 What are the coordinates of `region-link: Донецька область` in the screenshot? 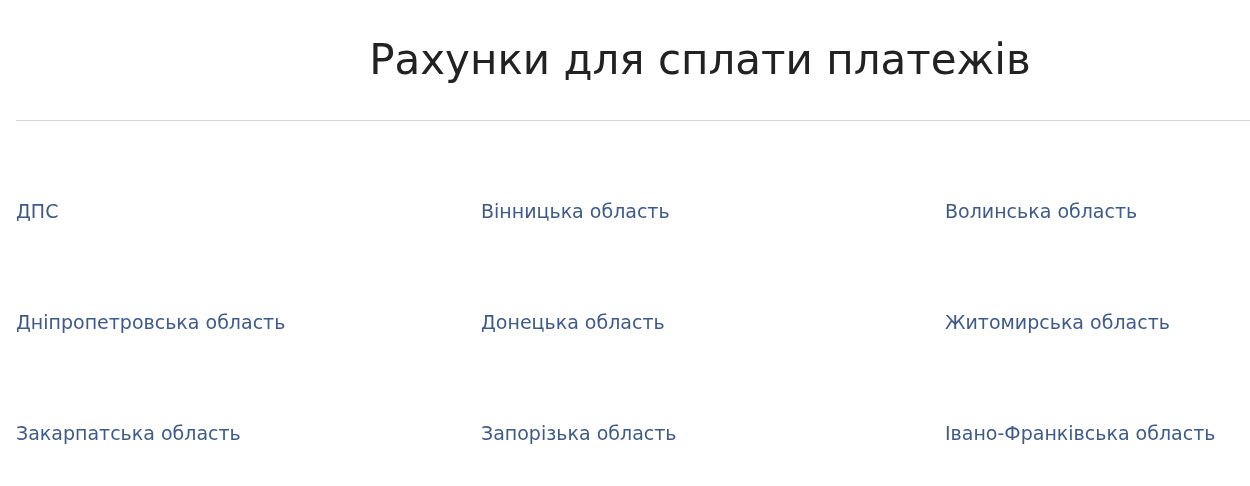 It's located at (573, 322).